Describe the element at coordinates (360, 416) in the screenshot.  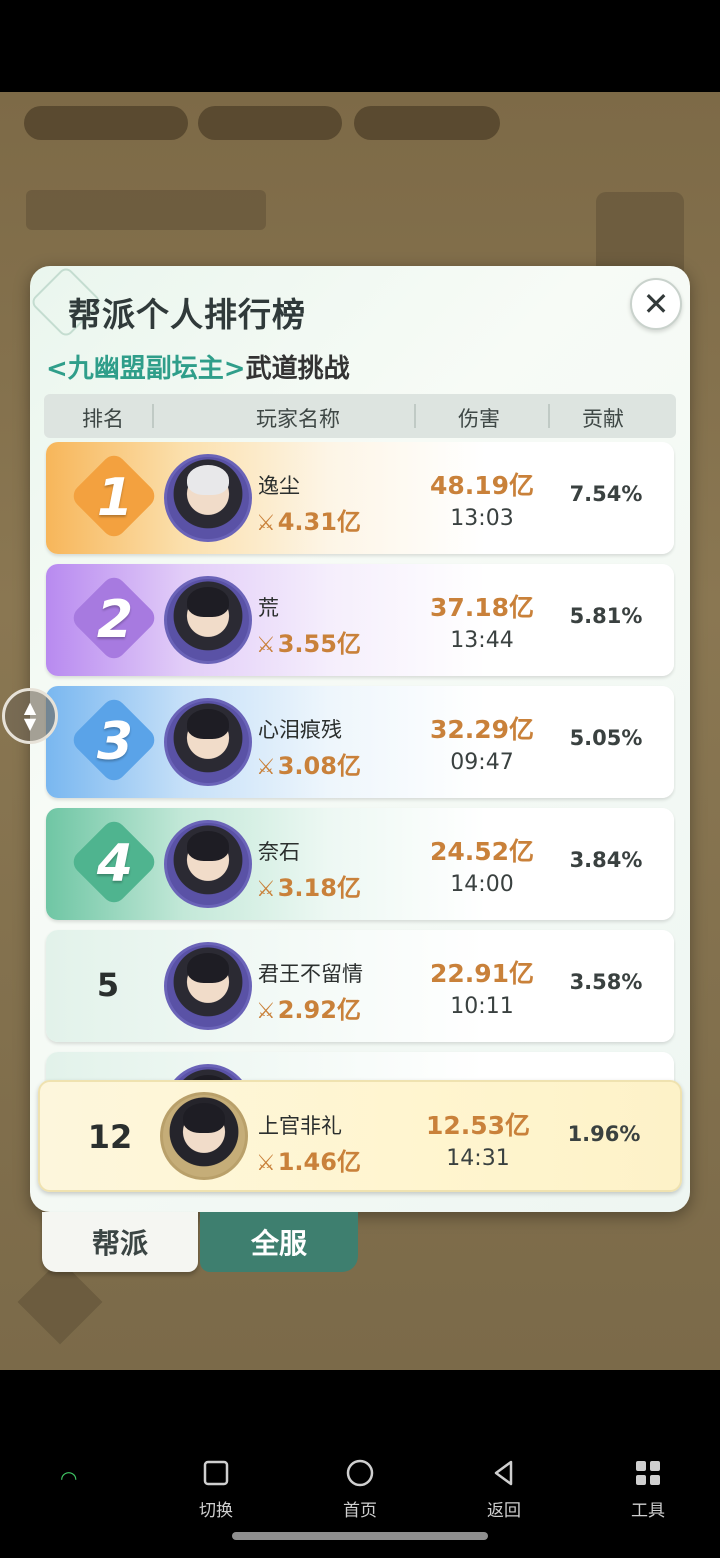
I see `table-header: 排名 玩家名称 伤害 贡献` at that location.